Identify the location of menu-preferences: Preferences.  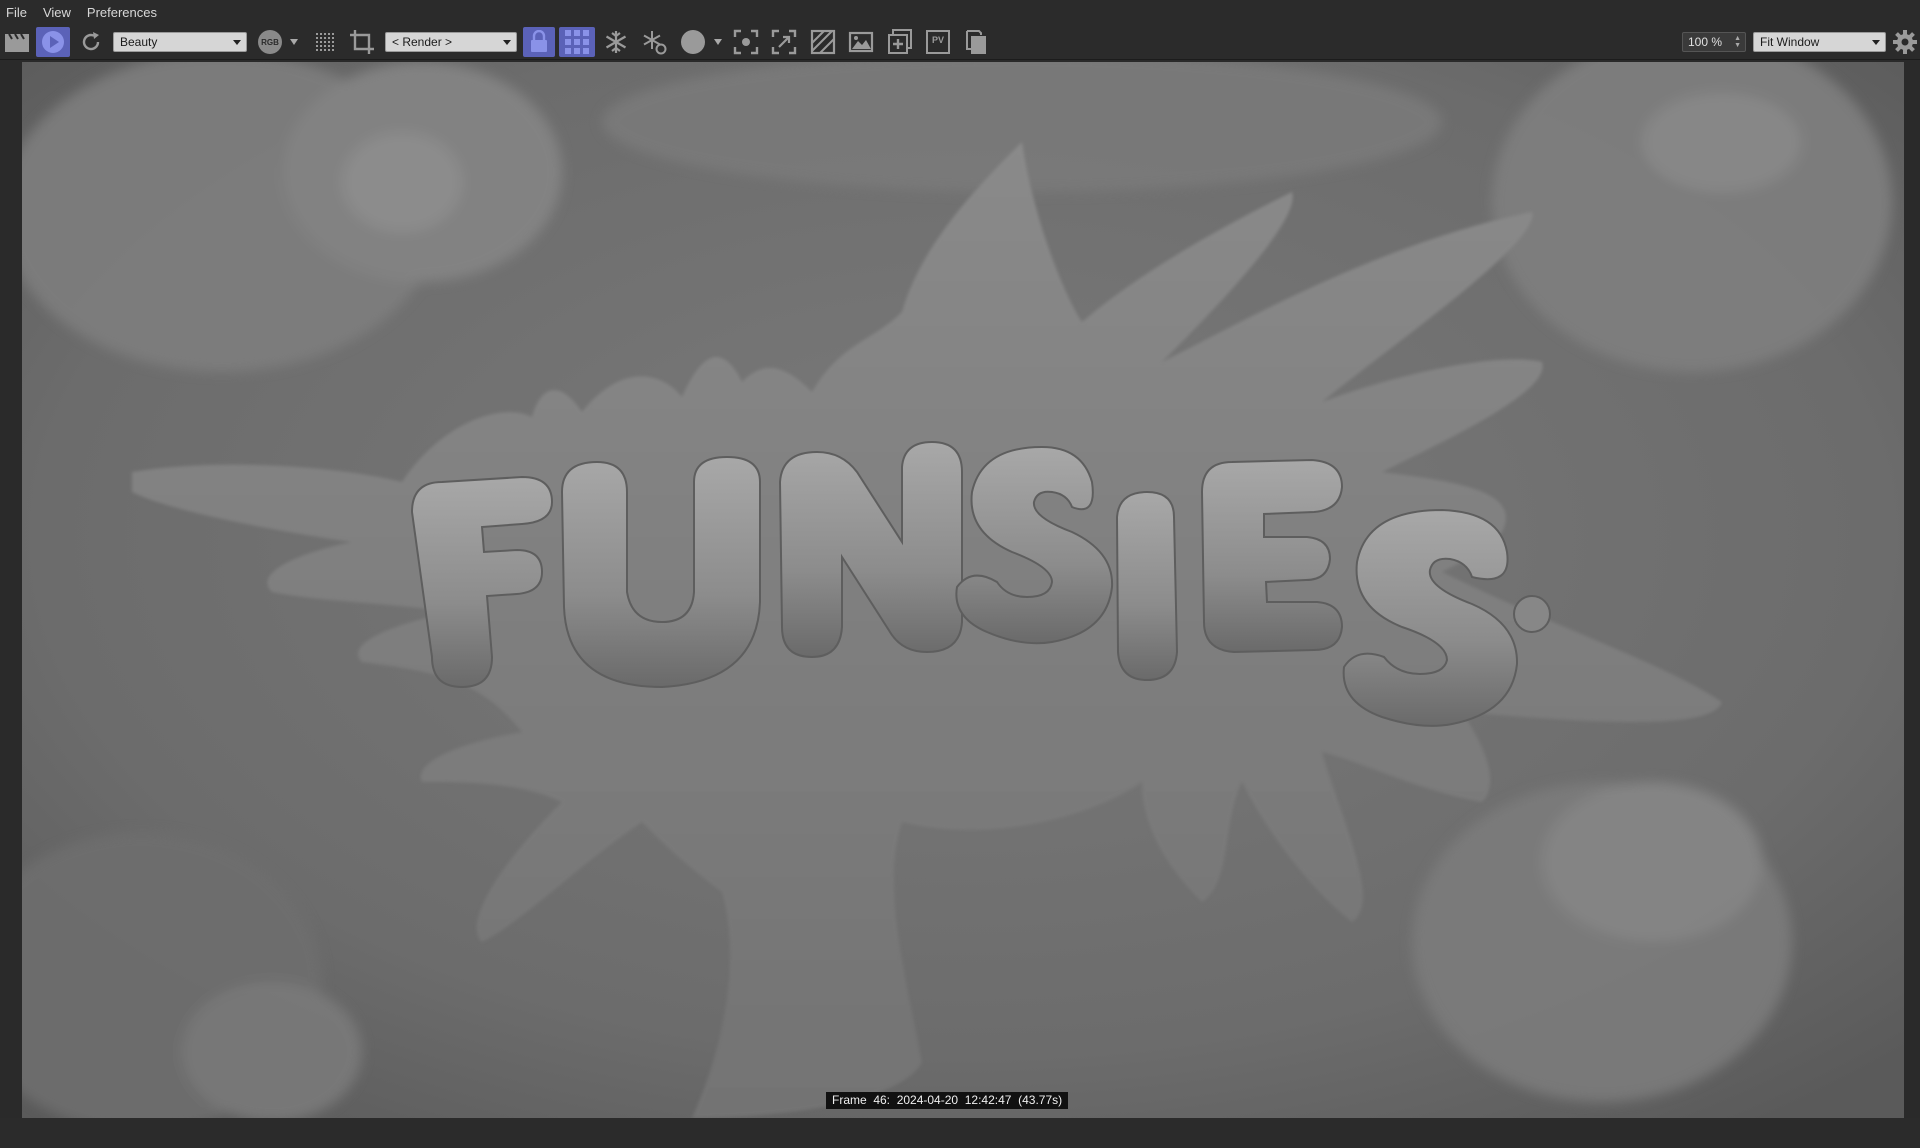
(122, 12).